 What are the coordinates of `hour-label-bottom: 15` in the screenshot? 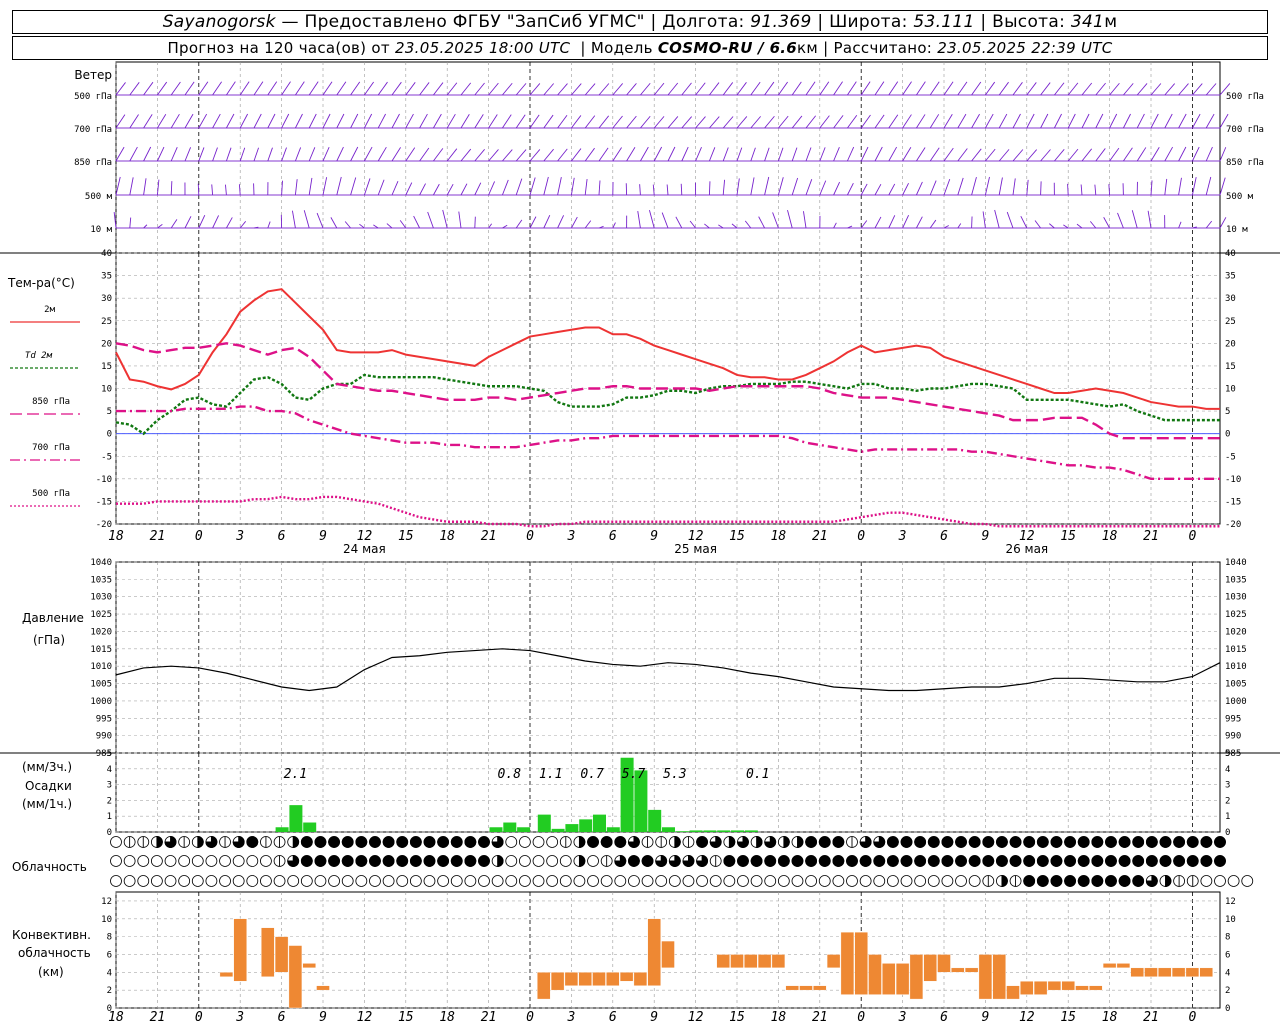 It's located at (737, 1017).